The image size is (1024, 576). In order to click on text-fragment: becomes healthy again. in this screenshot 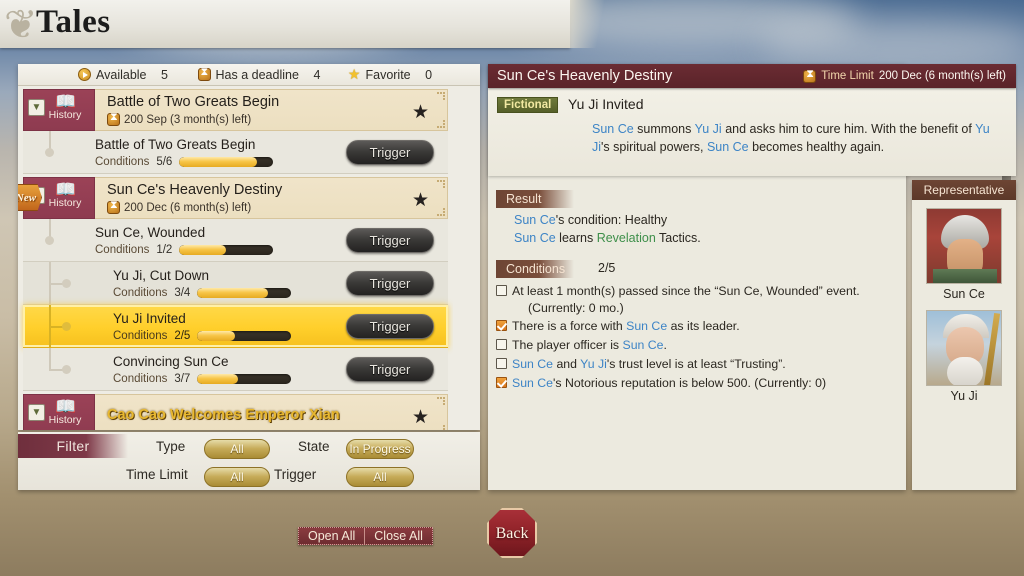, I will do `click(816, 147)`.